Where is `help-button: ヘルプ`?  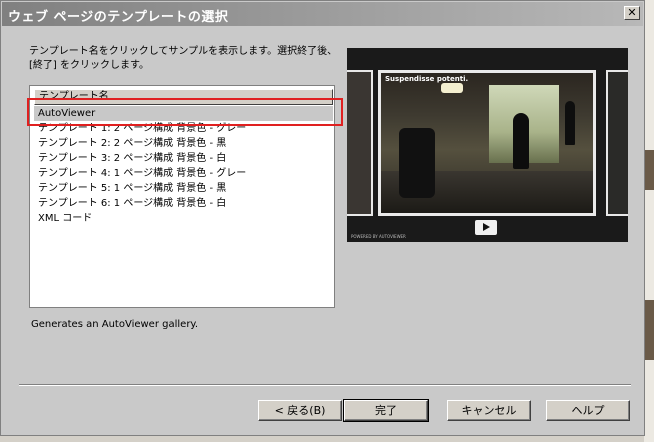 help-button: ヘルプ is located at coordinates (588, 410).